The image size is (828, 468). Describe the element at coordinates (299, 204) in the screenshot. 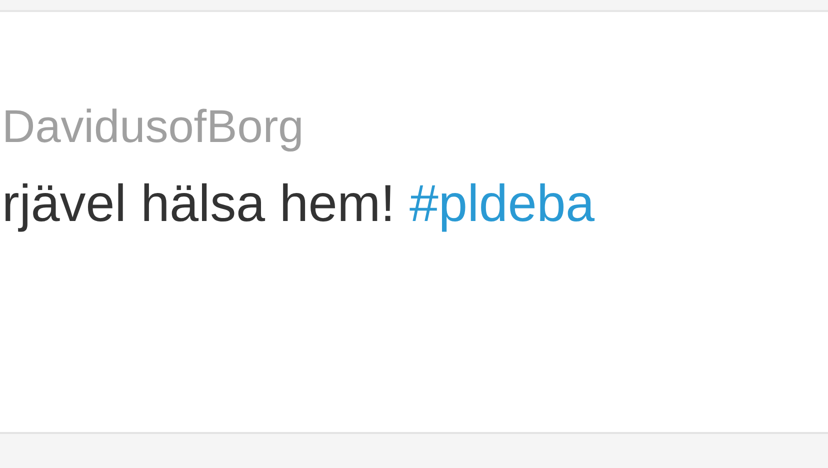

I see `tweet-text: rjävel hälsa hem! #pldeba` at that location.